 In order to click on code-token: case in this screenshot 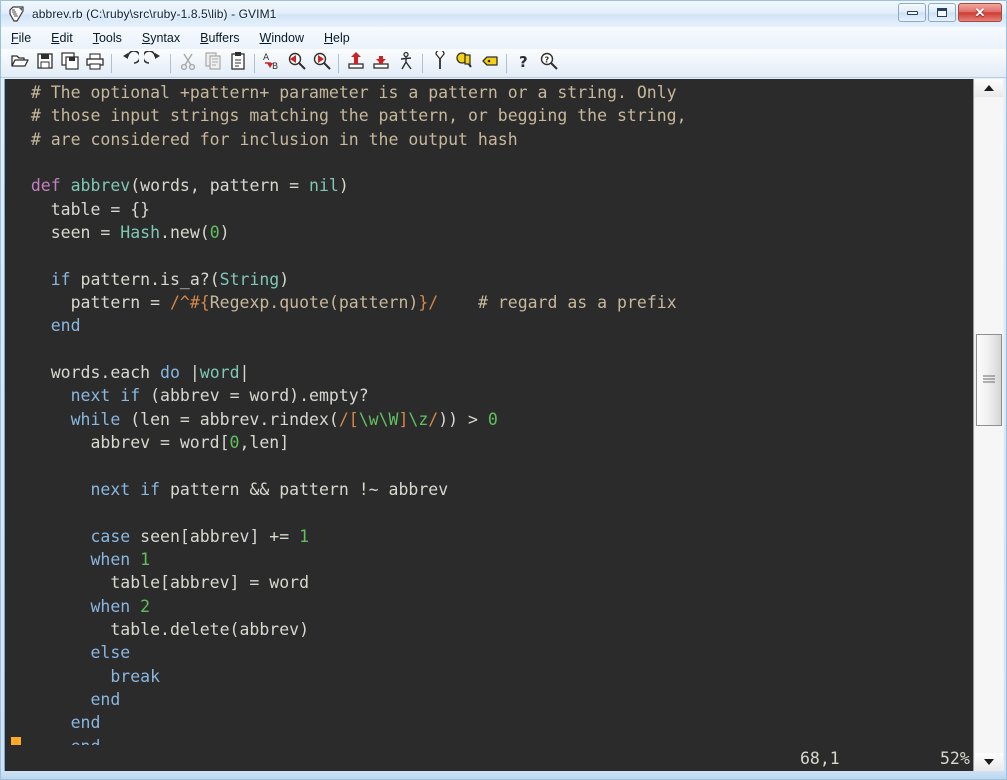, I will do `click(110, 536)`.